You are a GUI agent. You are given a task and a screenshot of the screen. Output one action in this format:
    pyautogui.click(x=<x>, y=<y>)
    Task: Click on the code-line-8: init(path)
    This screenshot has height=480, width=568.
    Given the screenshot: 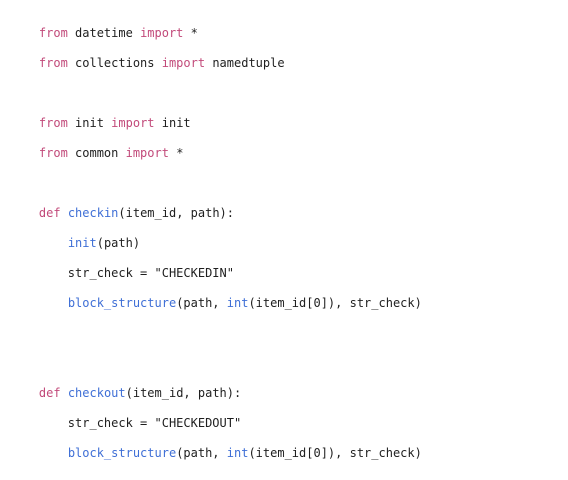 What is the action you would take?
    pyautogui.click(x=75, y=233)
    